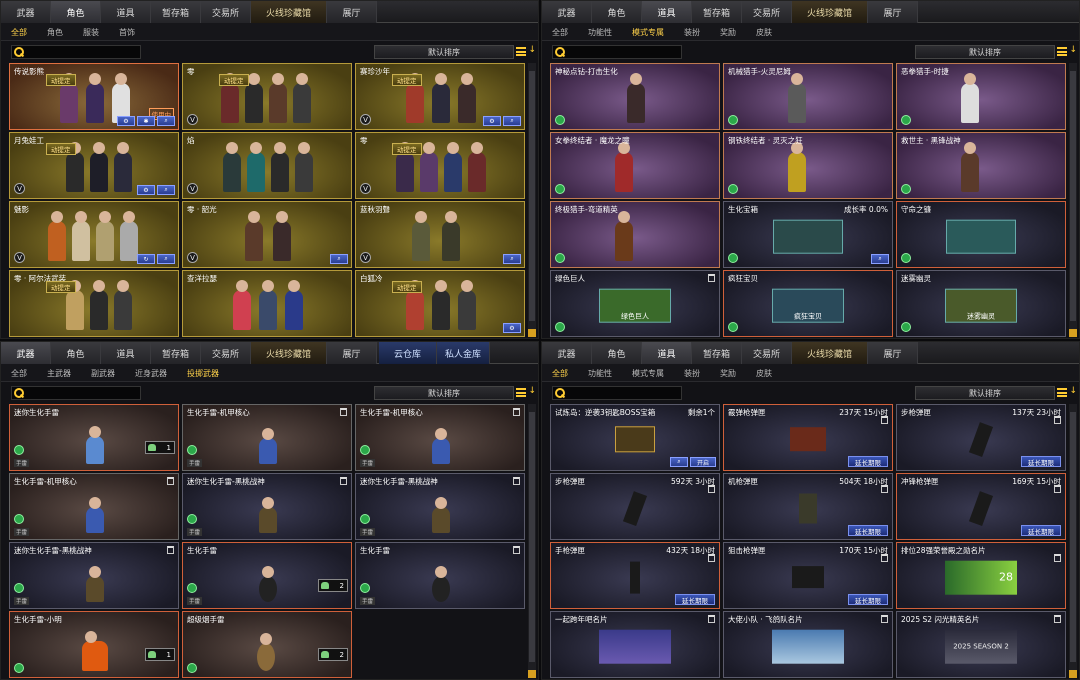  I want to click on character-card: 月兔娃工 动提定 V ⚙ ⌕, so click(94, 165).